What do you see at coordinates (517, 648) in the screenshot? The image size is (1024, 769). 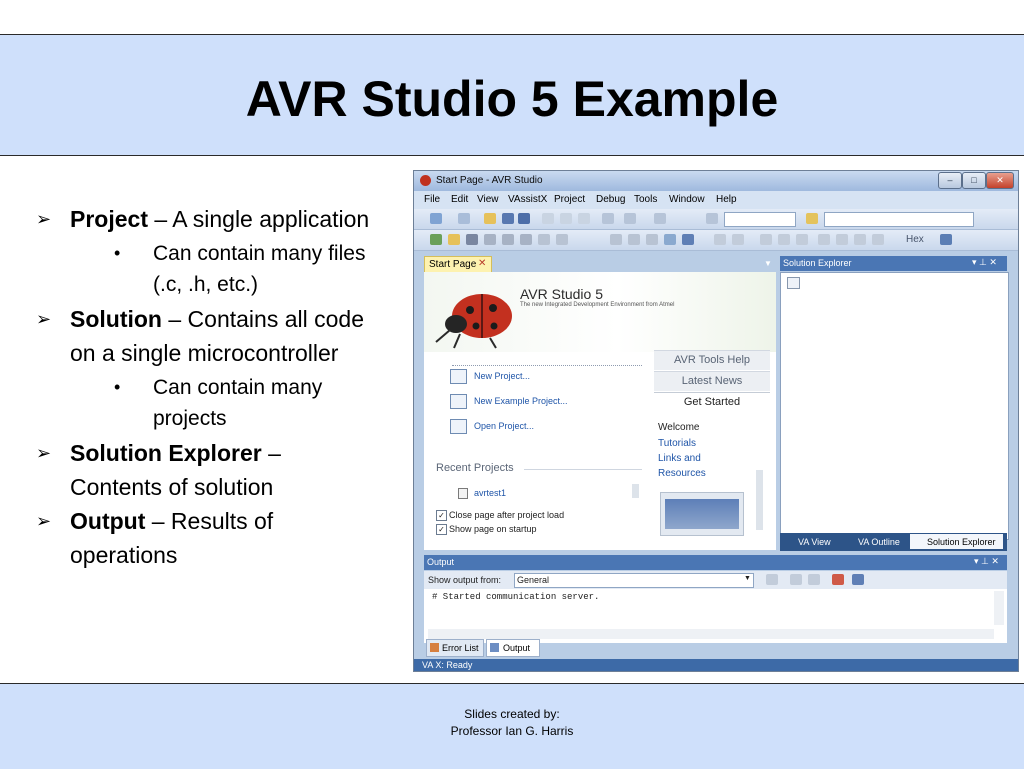 I see `tab-label: Output` at bounding box center [517, 648].